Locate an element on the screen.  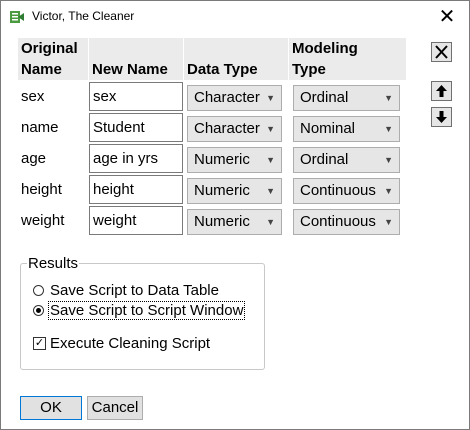
checkbox-label: Execute Cleaning Script is located at coordinates (130, 343).